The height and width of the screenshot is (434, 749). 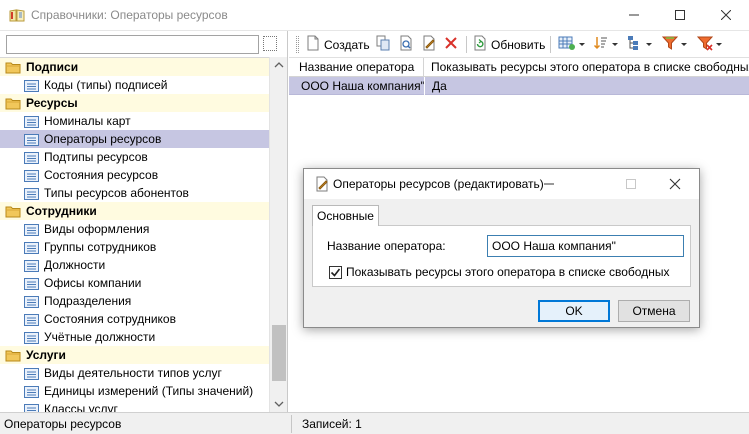 I want to click on tree-item: Группы сотрудников, so click(x=134, y=247).